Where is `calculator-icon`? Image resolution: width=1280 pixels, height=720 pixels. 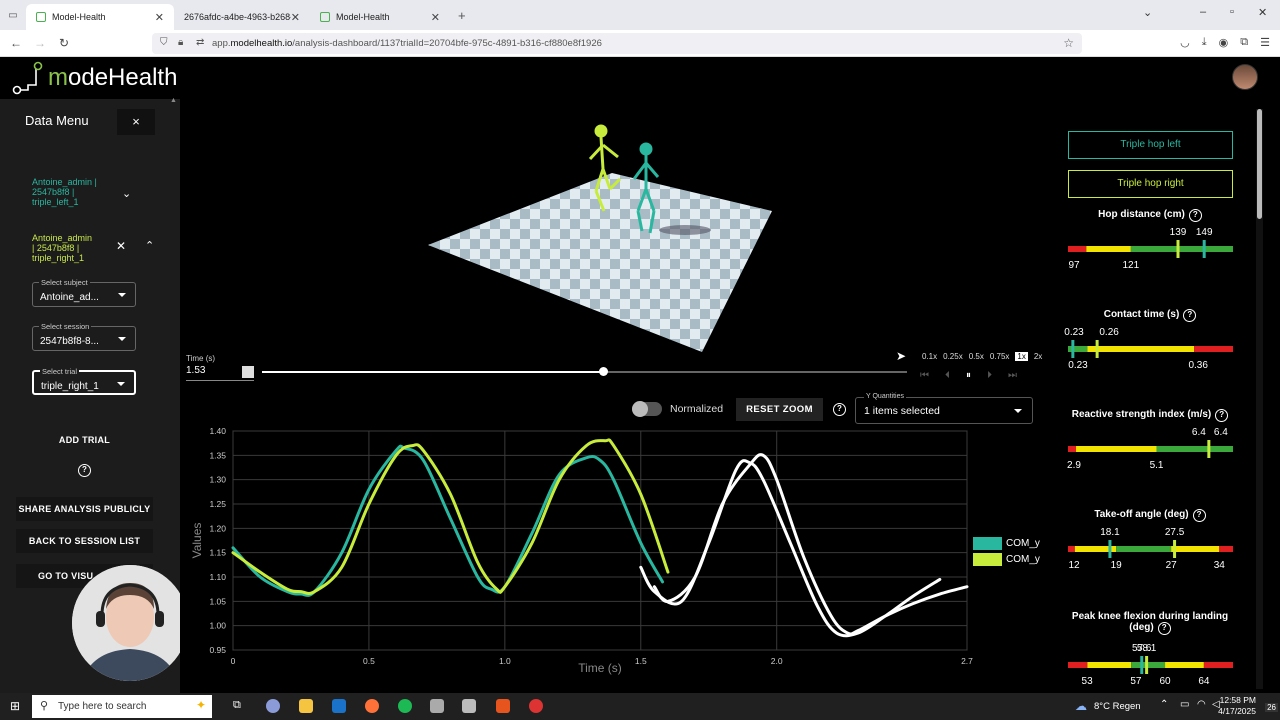
calculator-icon is located at coordinates (469, 706).